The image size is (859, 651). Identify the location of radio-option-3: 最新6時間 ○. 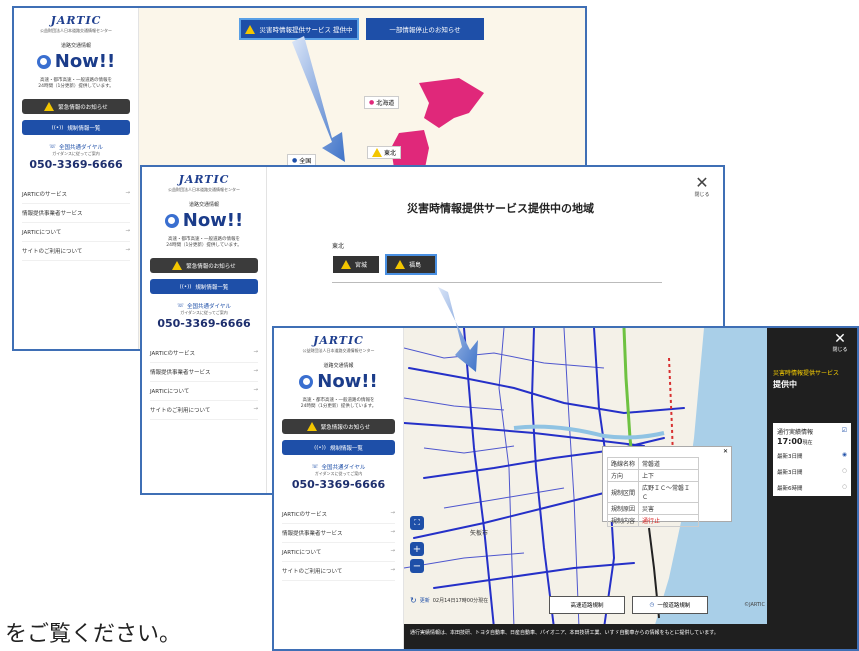
(812, 488).